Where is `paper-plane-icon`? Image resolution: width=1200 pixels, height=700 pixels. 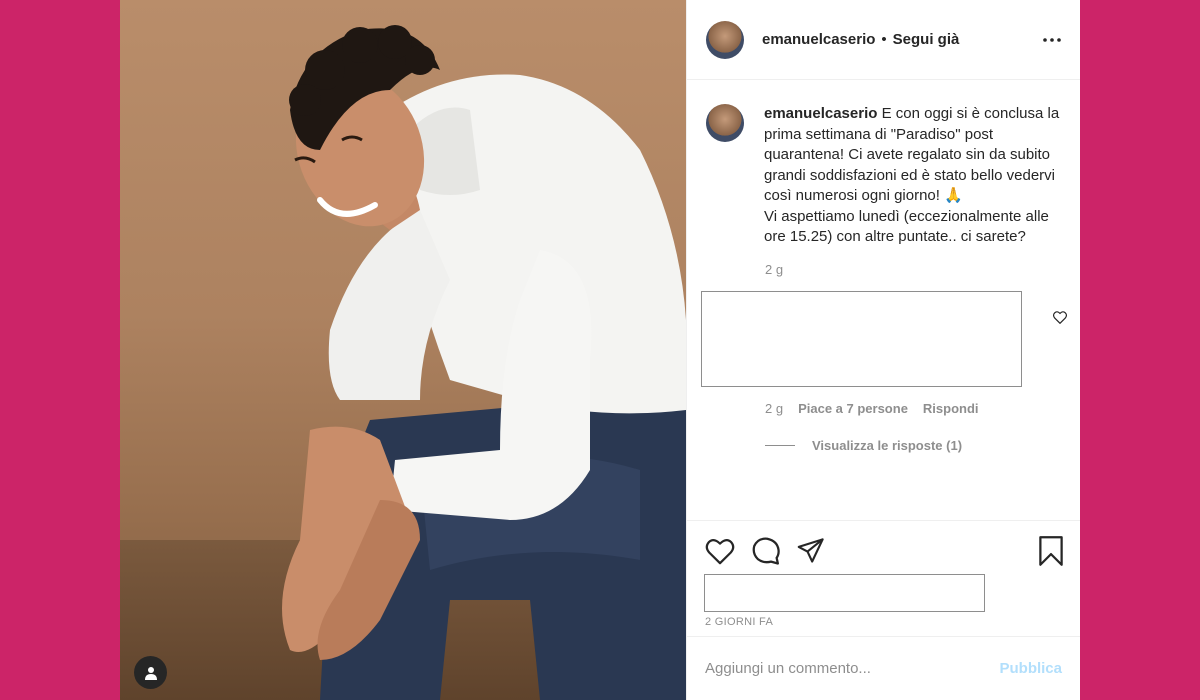
paper-plane-icon is located at coordinates (810, 550).